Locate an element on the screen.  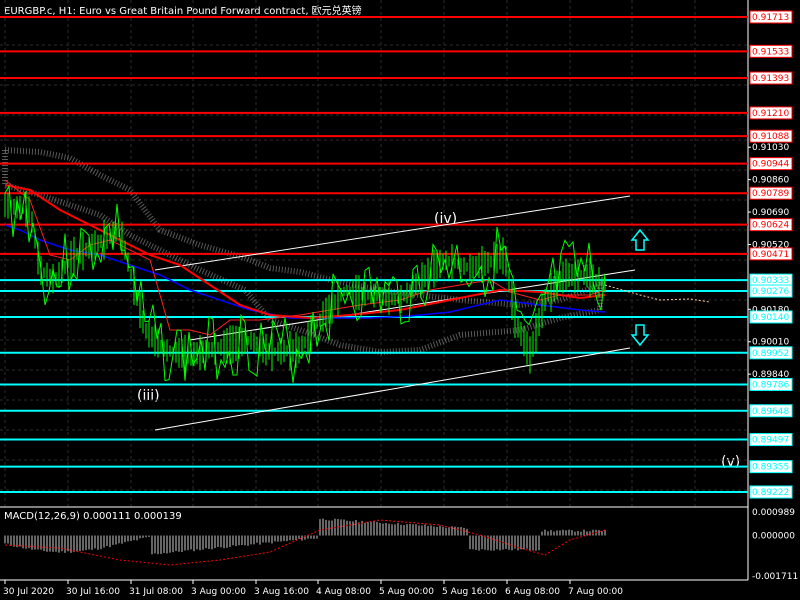
price-tick-label: 0.90860 is located at coordinates (770, 181).